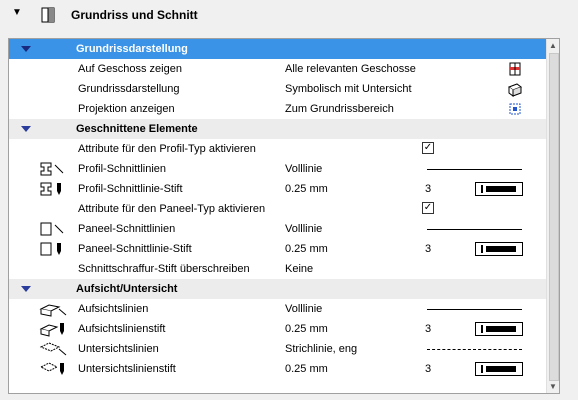 The height and width of the screenshot is (400, 578). What do you see at coordinates (127, 229) in the screenshot?
I see `setting-label: Paneel-Schnittlinien` at bounding box center [127, 229].